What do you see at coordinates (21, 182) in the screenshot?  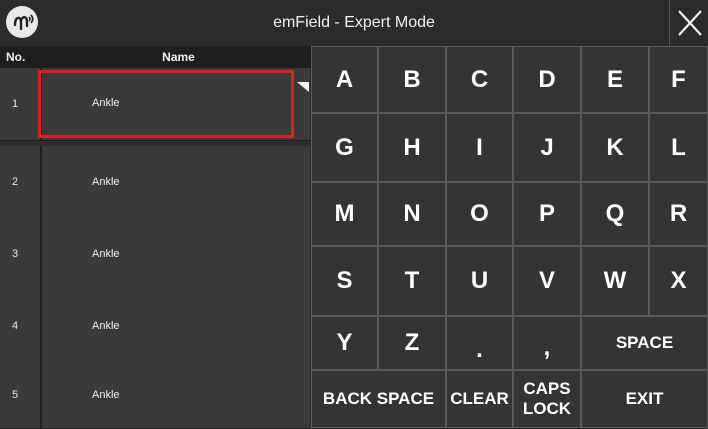 I see `row-number: 2` at bounding box center [21, 182].